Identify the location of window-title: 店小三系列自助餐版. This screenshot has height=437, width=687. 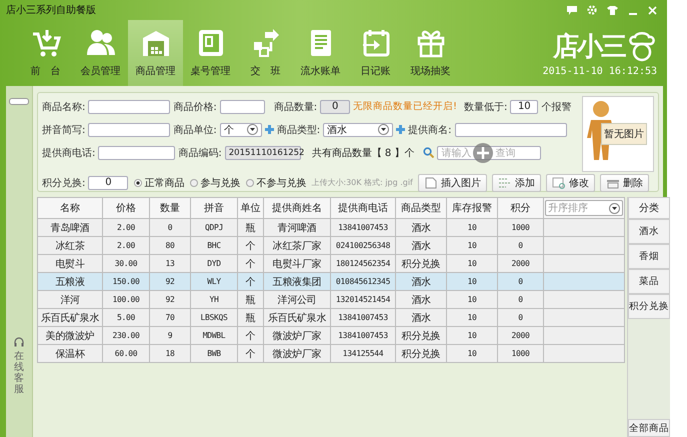
(51, 10).